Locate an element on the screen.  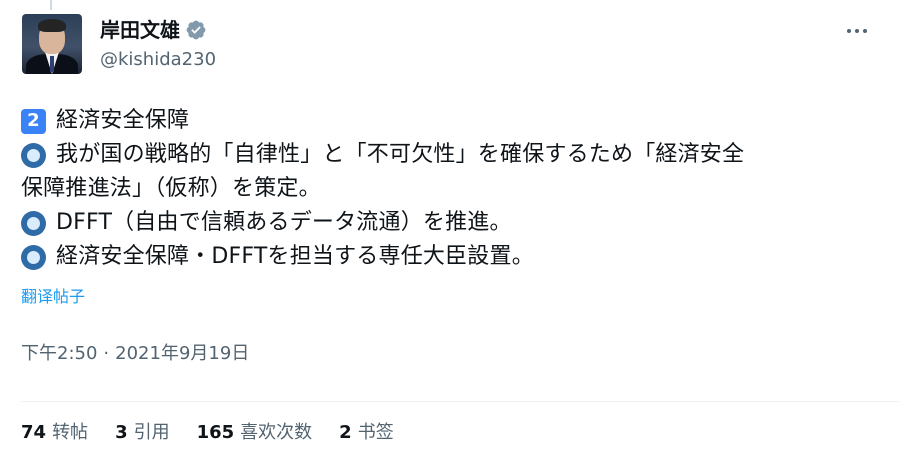
tweet-line: 2 経済安全保障 is located at coordinates (451, 121).